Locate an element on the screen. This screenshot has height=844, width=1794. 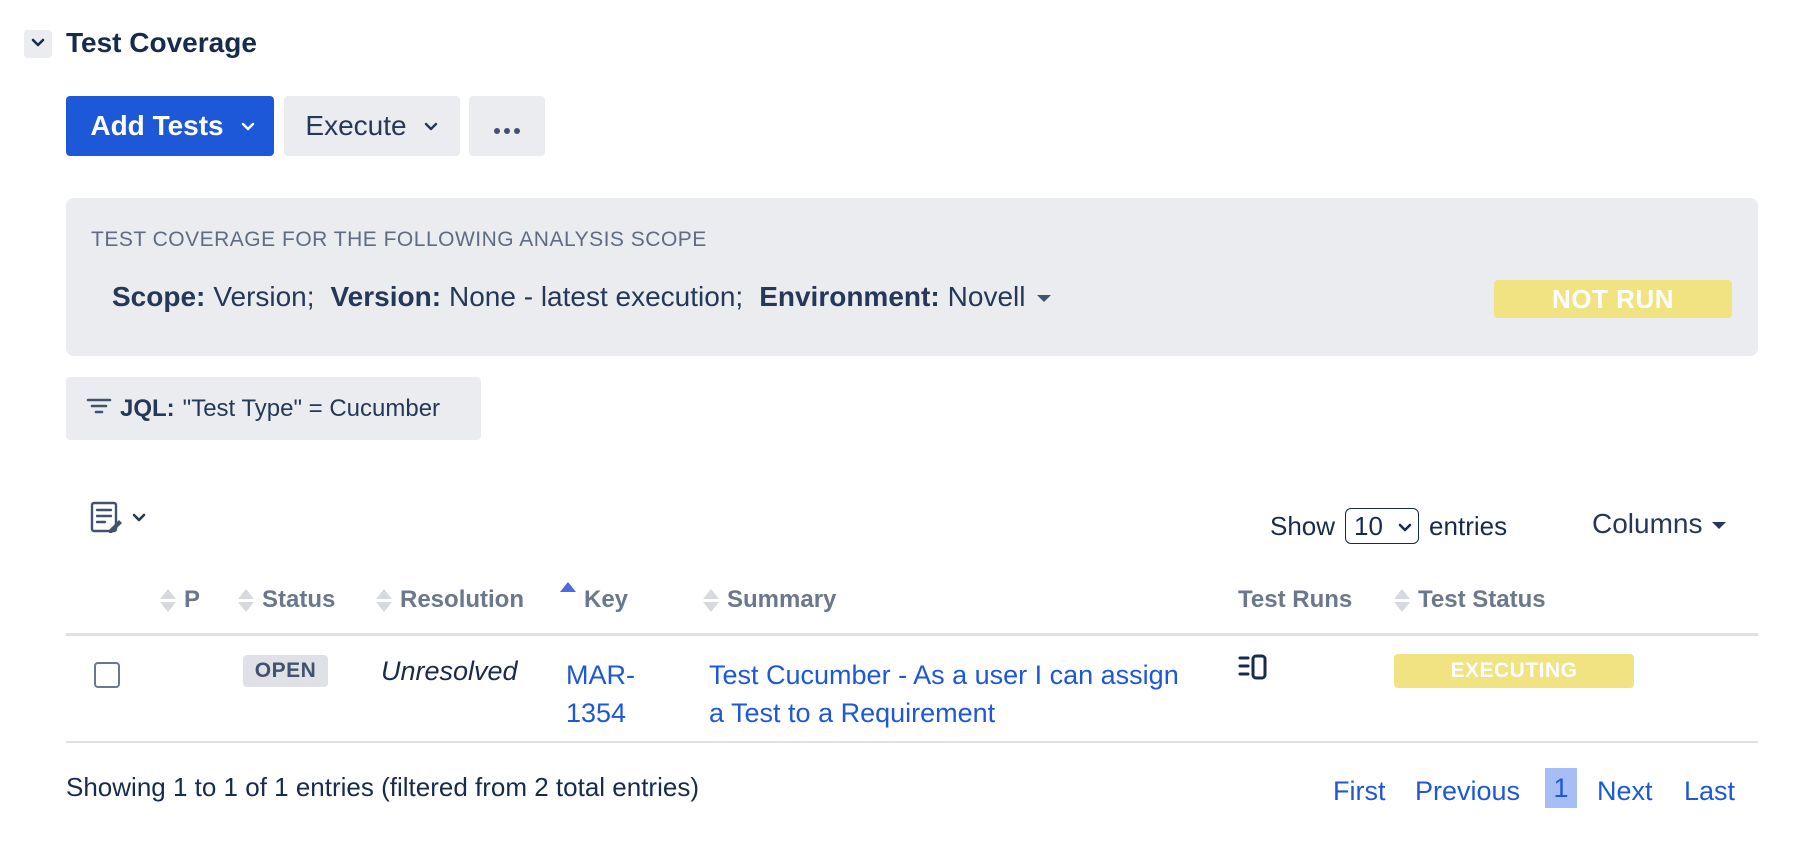
jql-value: "Test Type" = Cucumber is located at coordinates (311, 408).